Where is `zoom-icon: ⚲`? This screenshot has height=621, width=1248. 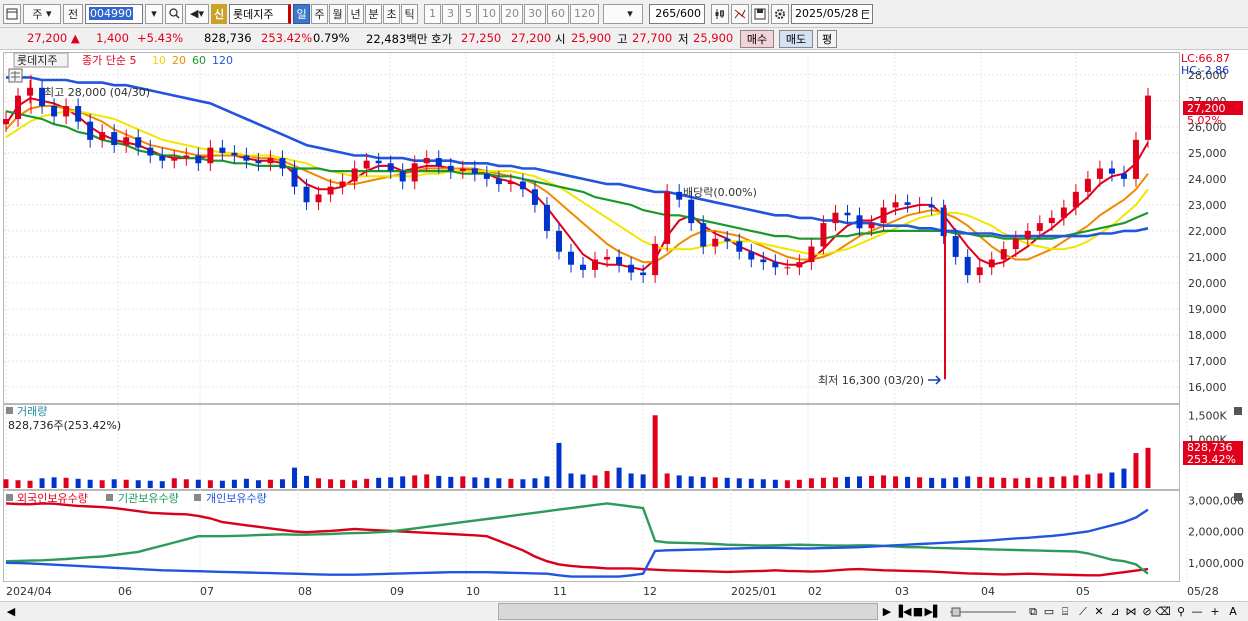
zoom-icon: ⚲ is located at coordinates (1181, 611).